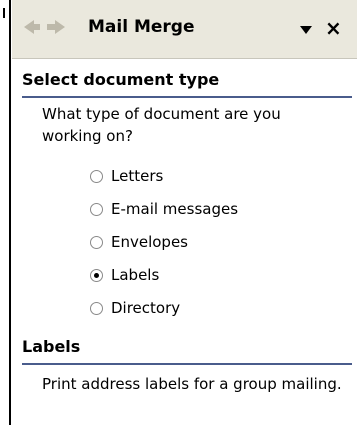 This screenshot has width=357, height=425. I want to click on radio-option-email-messages: E-mail messages, so click(164, 209).